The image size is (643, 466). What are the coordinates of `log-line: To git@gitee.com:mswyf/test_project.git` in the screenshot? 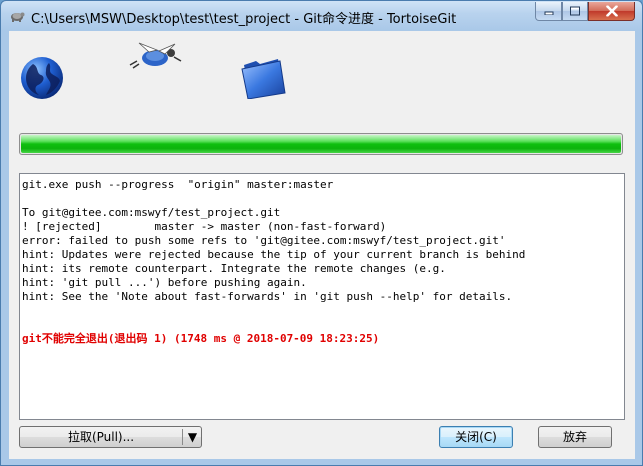 It's located at (151, 212).